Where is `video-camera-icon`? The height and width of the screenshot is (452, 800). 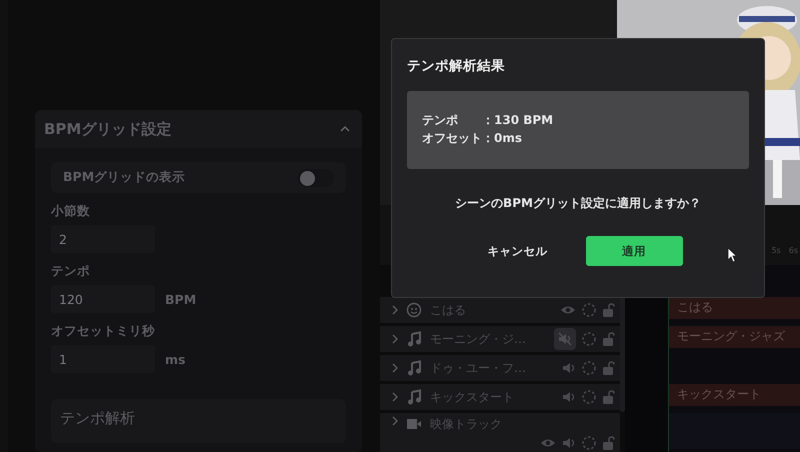
video-camera-icon is located at coordinates (414, 424).